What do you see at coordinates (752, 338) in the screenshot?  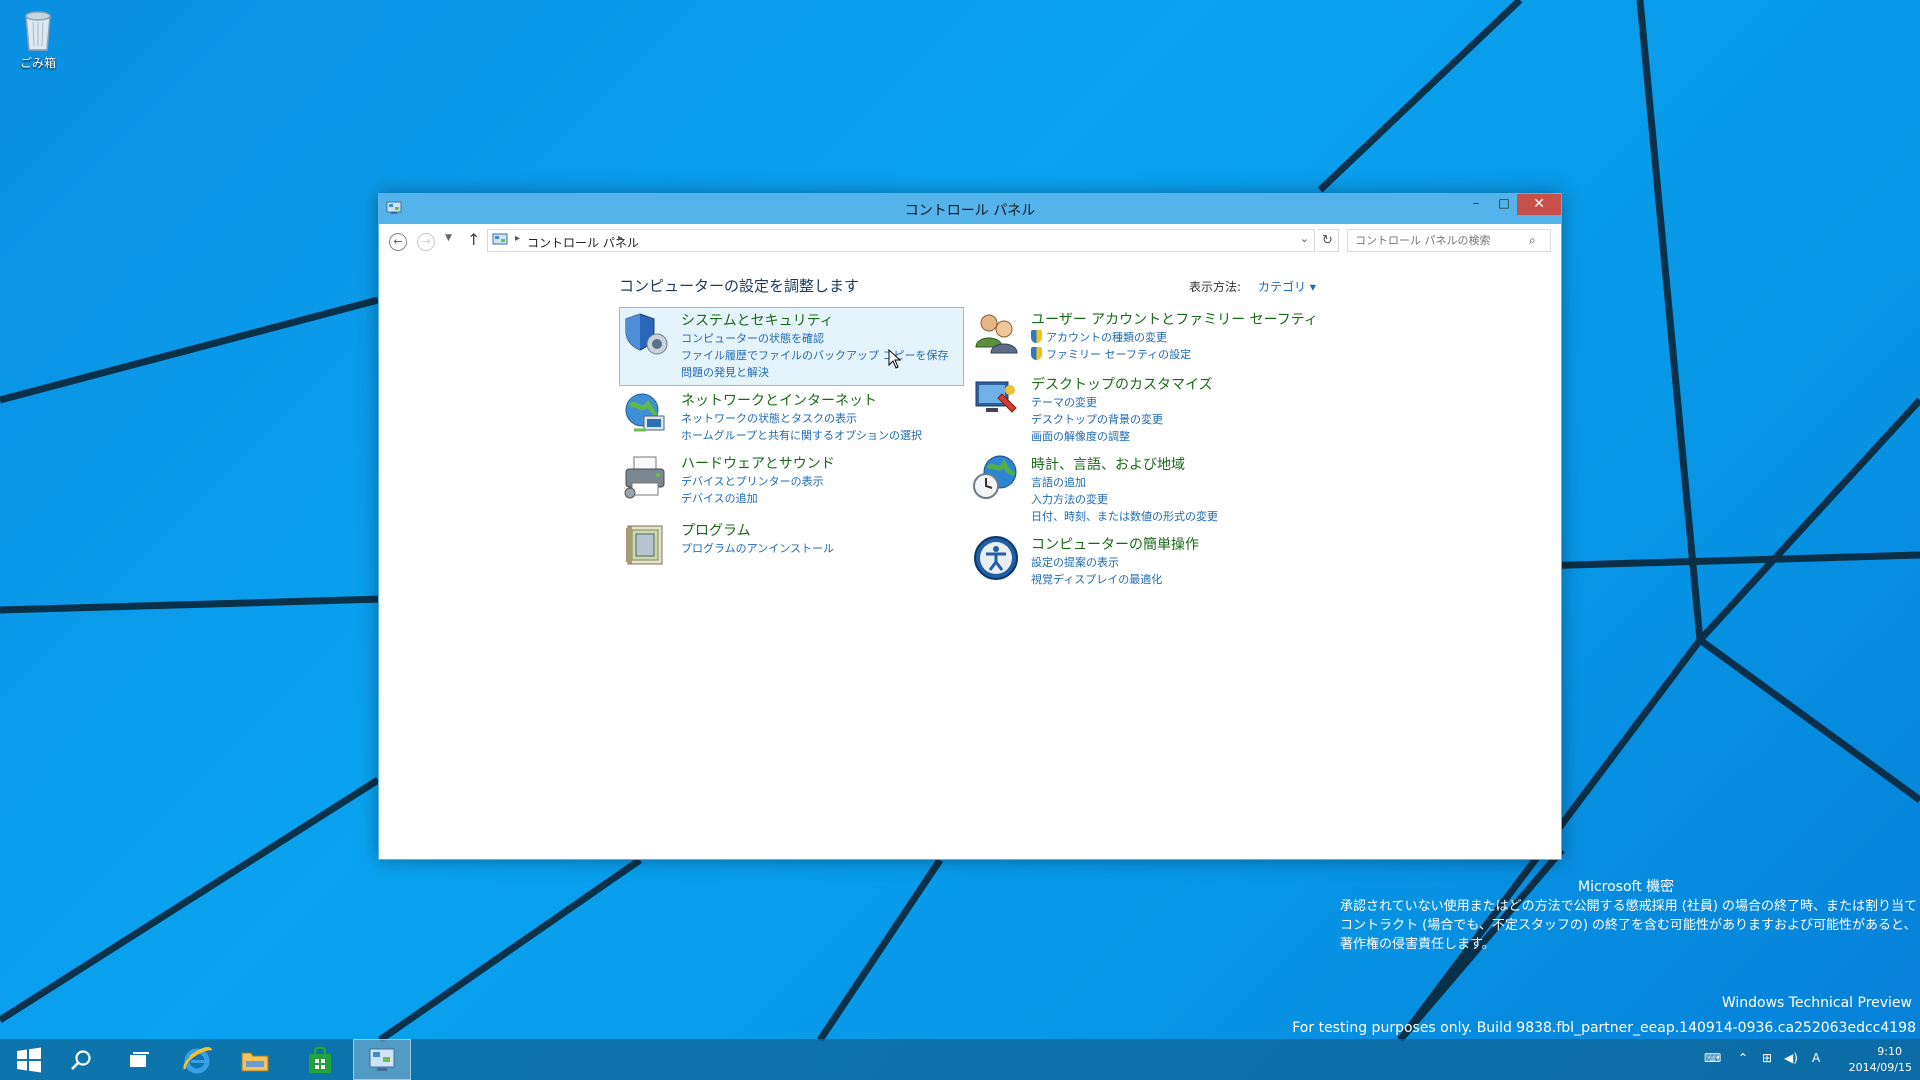 I see `category-link: コンピューターの状態を確認` at bounding box center [752, 338].